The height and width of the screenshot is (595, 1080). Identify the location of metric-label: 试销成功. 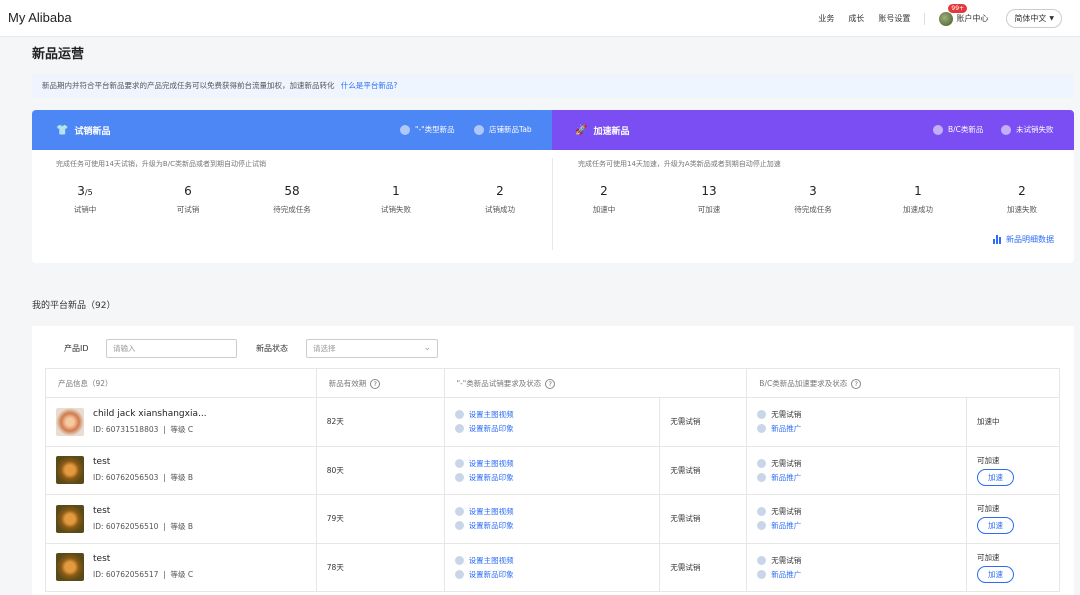
(500, 209).